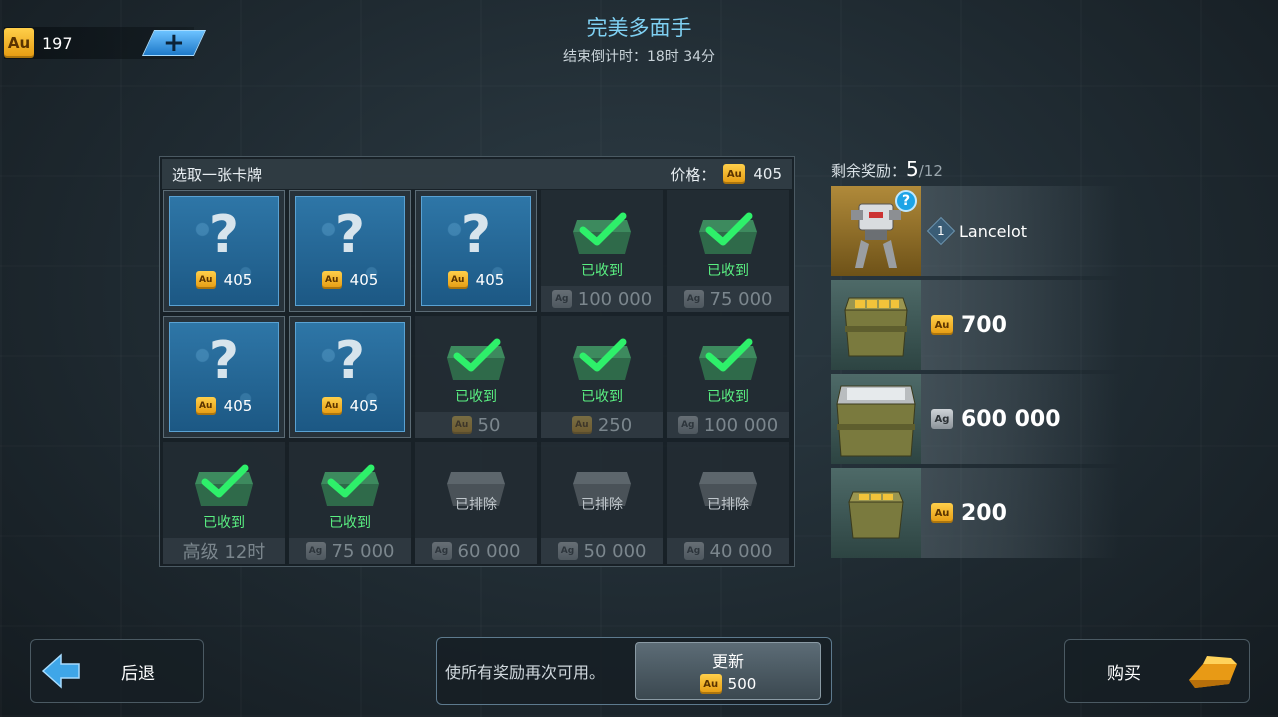 This screenshot has width=1278, height=717. What do you see at coordinates (728, 251) in the screenshot?
I see `received-card: 已收到 Ag 75 000` at bounding box center [728, 251].